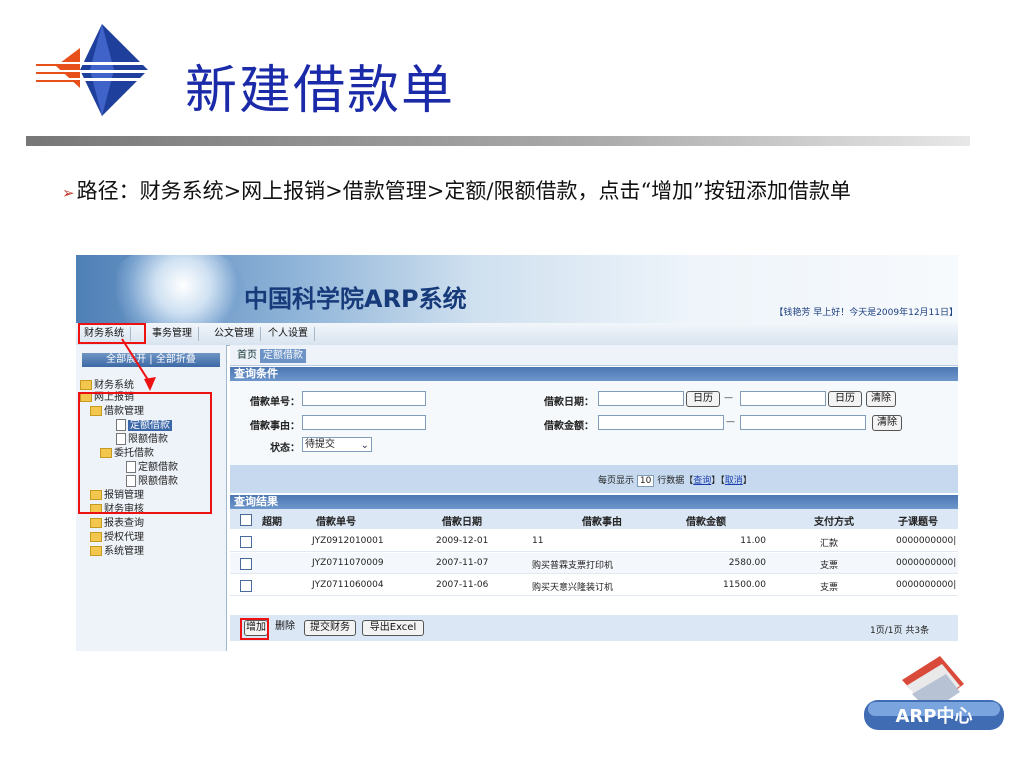 The height and width of the screenshot is (768, 1024). What do you see at coordinates (747, 563) in the screenshot?
I see `cell-amount: 2580.00` at bounding box center [747, 563].